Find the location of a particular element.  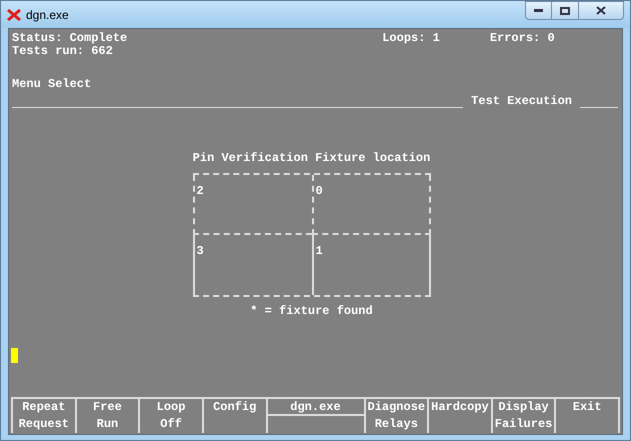

fixture-cell: 0 is located at coordinates (371, 205).